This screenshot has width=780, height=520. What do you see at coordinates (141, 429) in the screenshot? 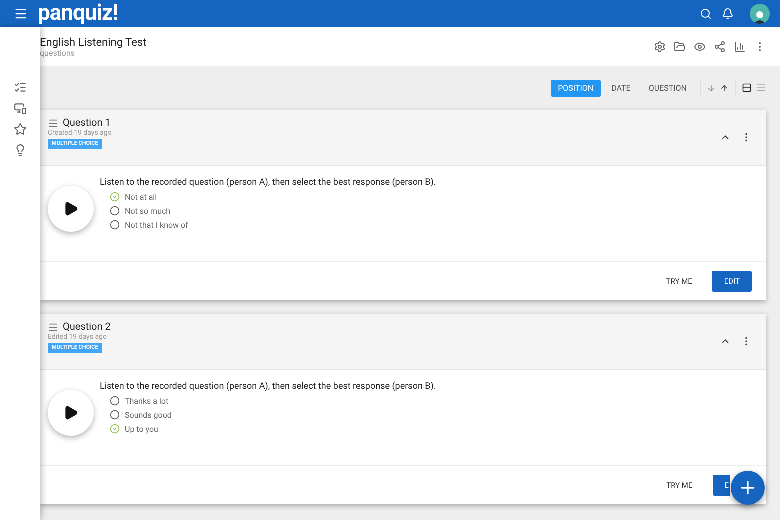
I see `answer-text: Up to you` at bounding box center [141, 429].